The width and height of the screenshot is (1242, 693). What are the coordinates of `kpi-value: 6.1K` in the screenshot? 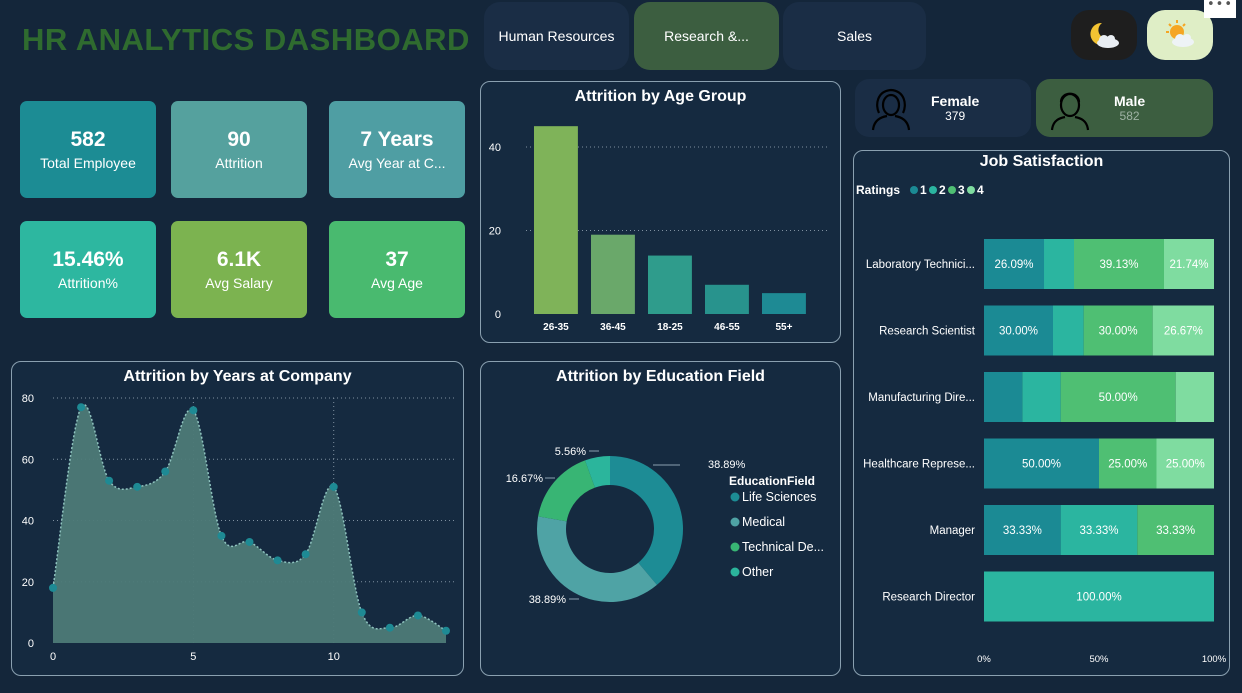 It's located at (239, 259).